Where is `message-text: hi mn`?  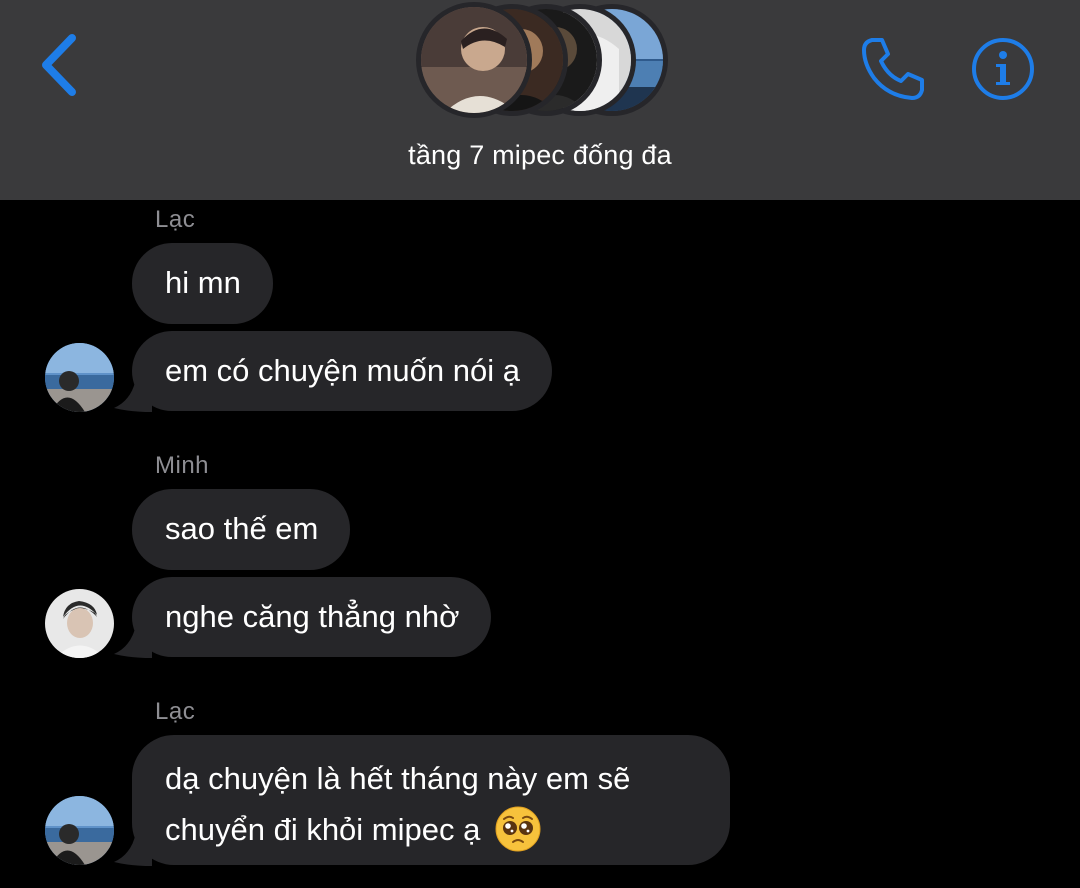 message-text: hi mn is located at coordinates (203, 282).